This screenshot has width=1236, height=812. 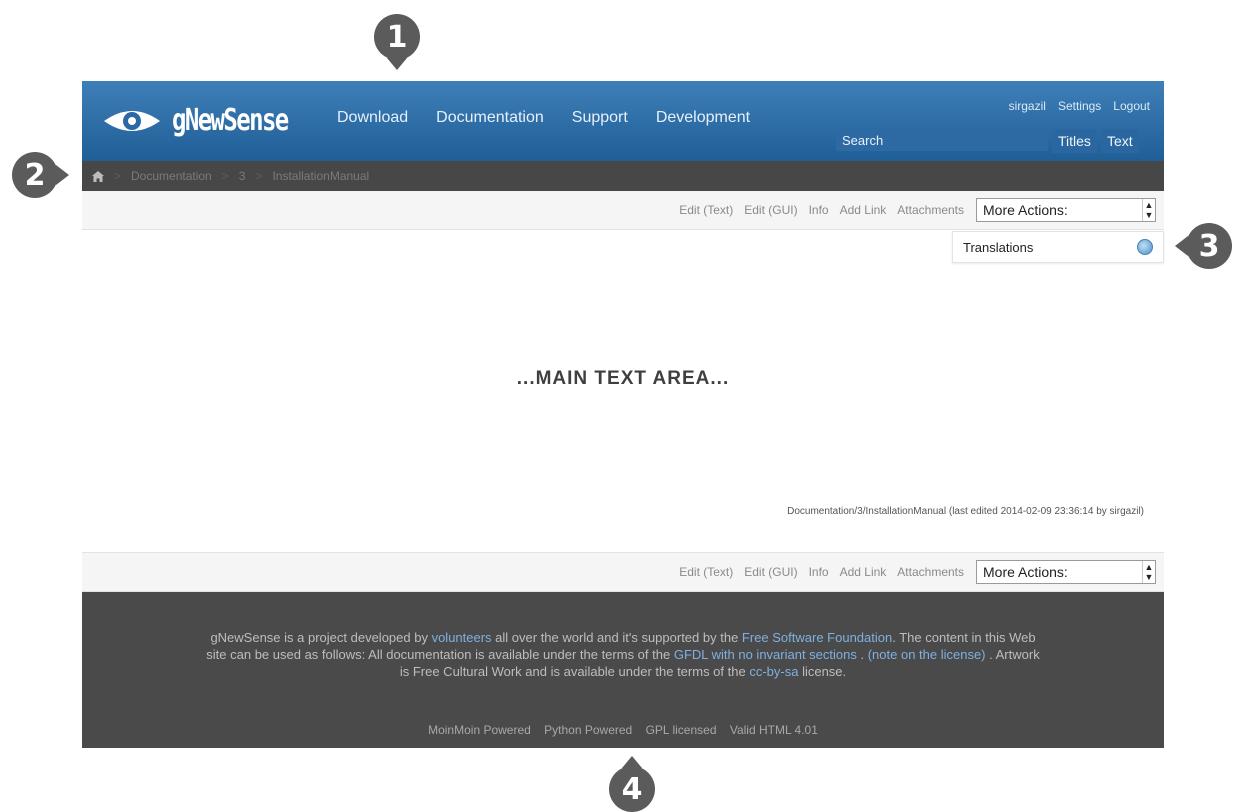 What do you see at coordinates (320, 176) in the screenshot?
I see `breadcrumb-item-installationmanual: InstallationManual` at bounding box center [320, 176].